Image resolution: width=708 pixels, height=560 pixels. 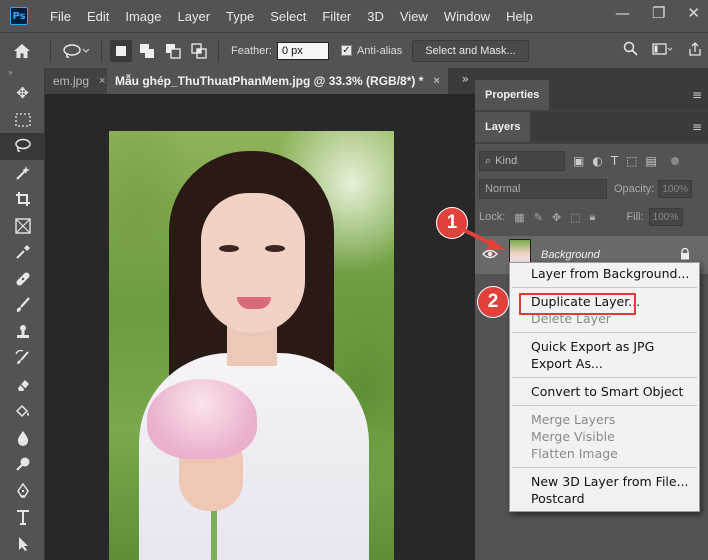 I want to click on healing-brush-tool-icon, so click(x=22, y=279).